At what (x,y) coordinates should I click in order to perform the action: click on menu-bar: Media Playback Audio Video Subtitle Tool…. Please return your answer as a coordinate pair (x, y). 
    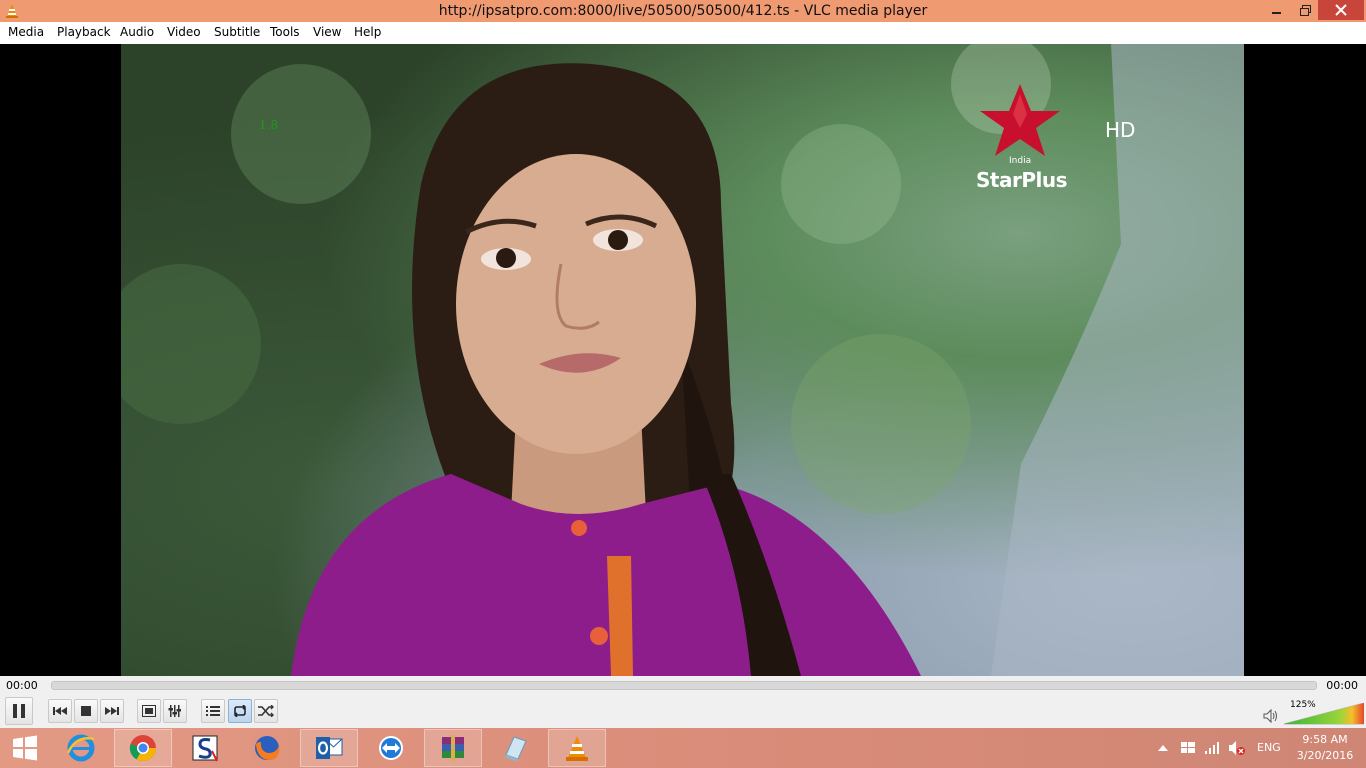
    Looking at the image, I should click on (683, 33).